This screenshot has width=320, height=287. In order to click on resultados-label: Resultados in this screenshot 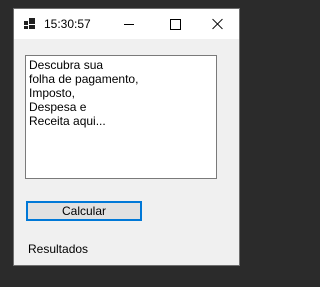, I will do `click(58, 249)`.